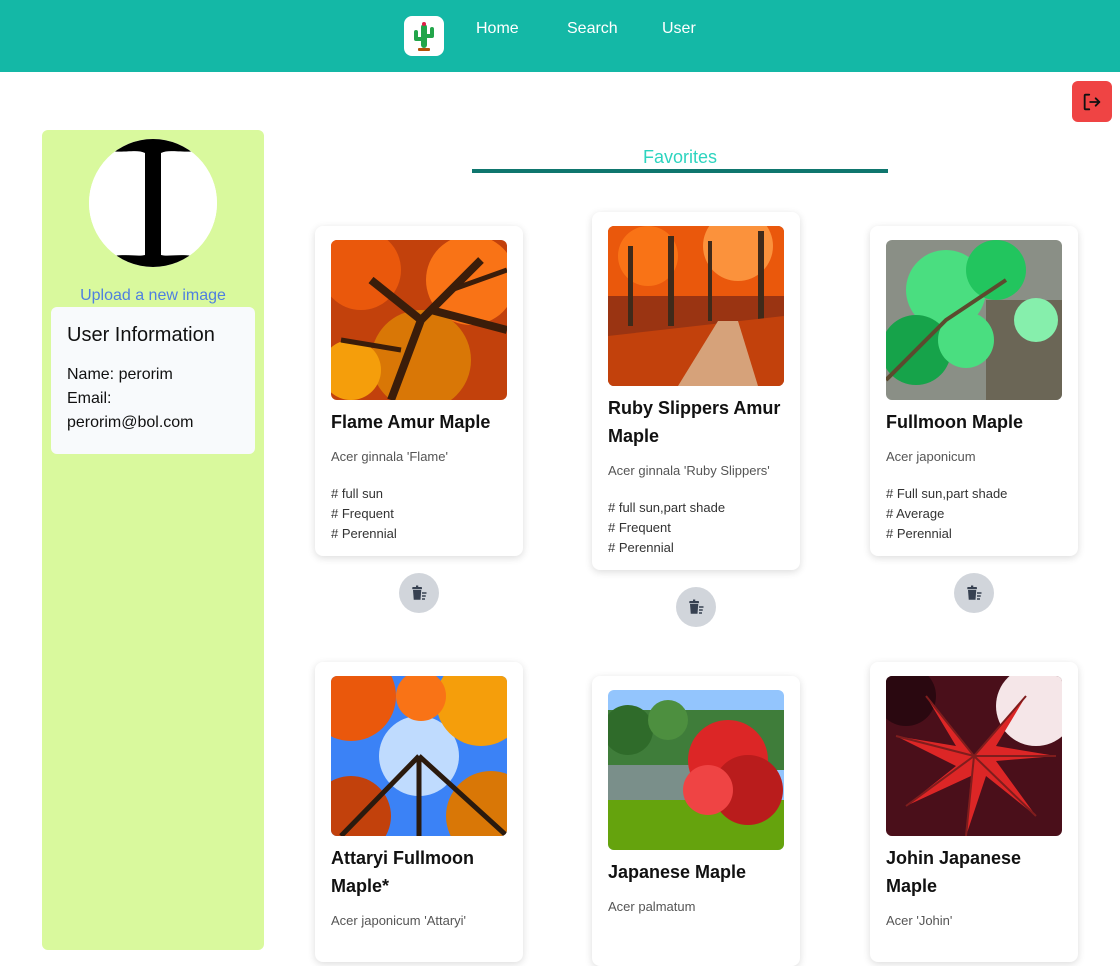 This screenshot has height=966, width=1120. What do you see at coordinates (915, 513) in the screenshot?
I see `tag-watering: # Average` at bounding box center [915, 513].